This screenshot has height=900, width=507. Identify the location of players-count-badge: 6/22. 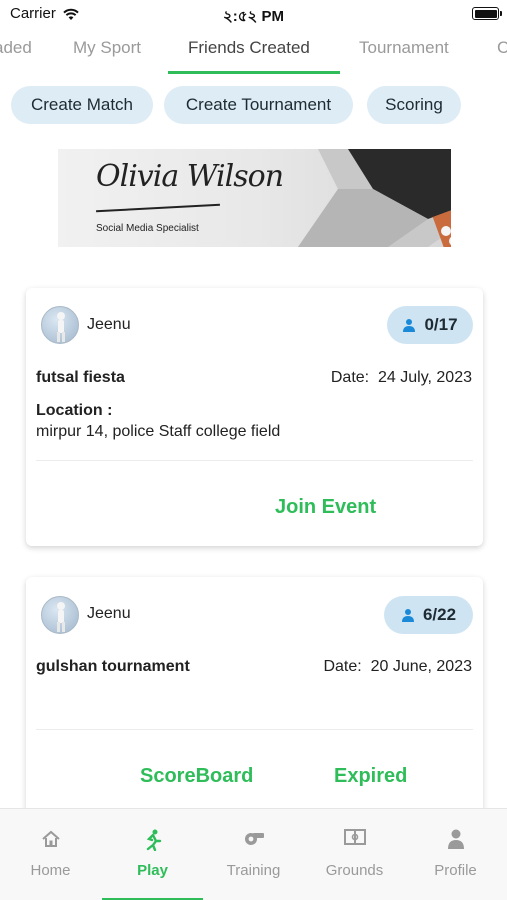
(428, 615).